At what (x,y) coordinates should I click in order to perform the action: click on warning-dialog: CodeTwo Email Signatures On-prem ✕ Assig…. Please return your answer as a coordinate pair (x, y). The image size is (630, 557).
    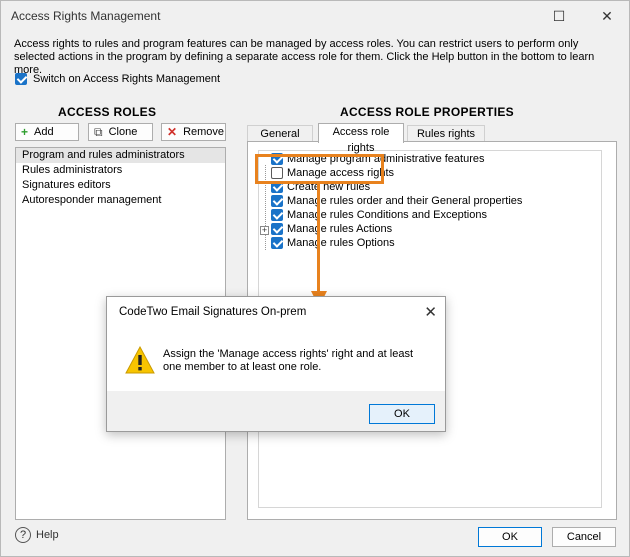
    Looking at the image, I should click on (276, 364).